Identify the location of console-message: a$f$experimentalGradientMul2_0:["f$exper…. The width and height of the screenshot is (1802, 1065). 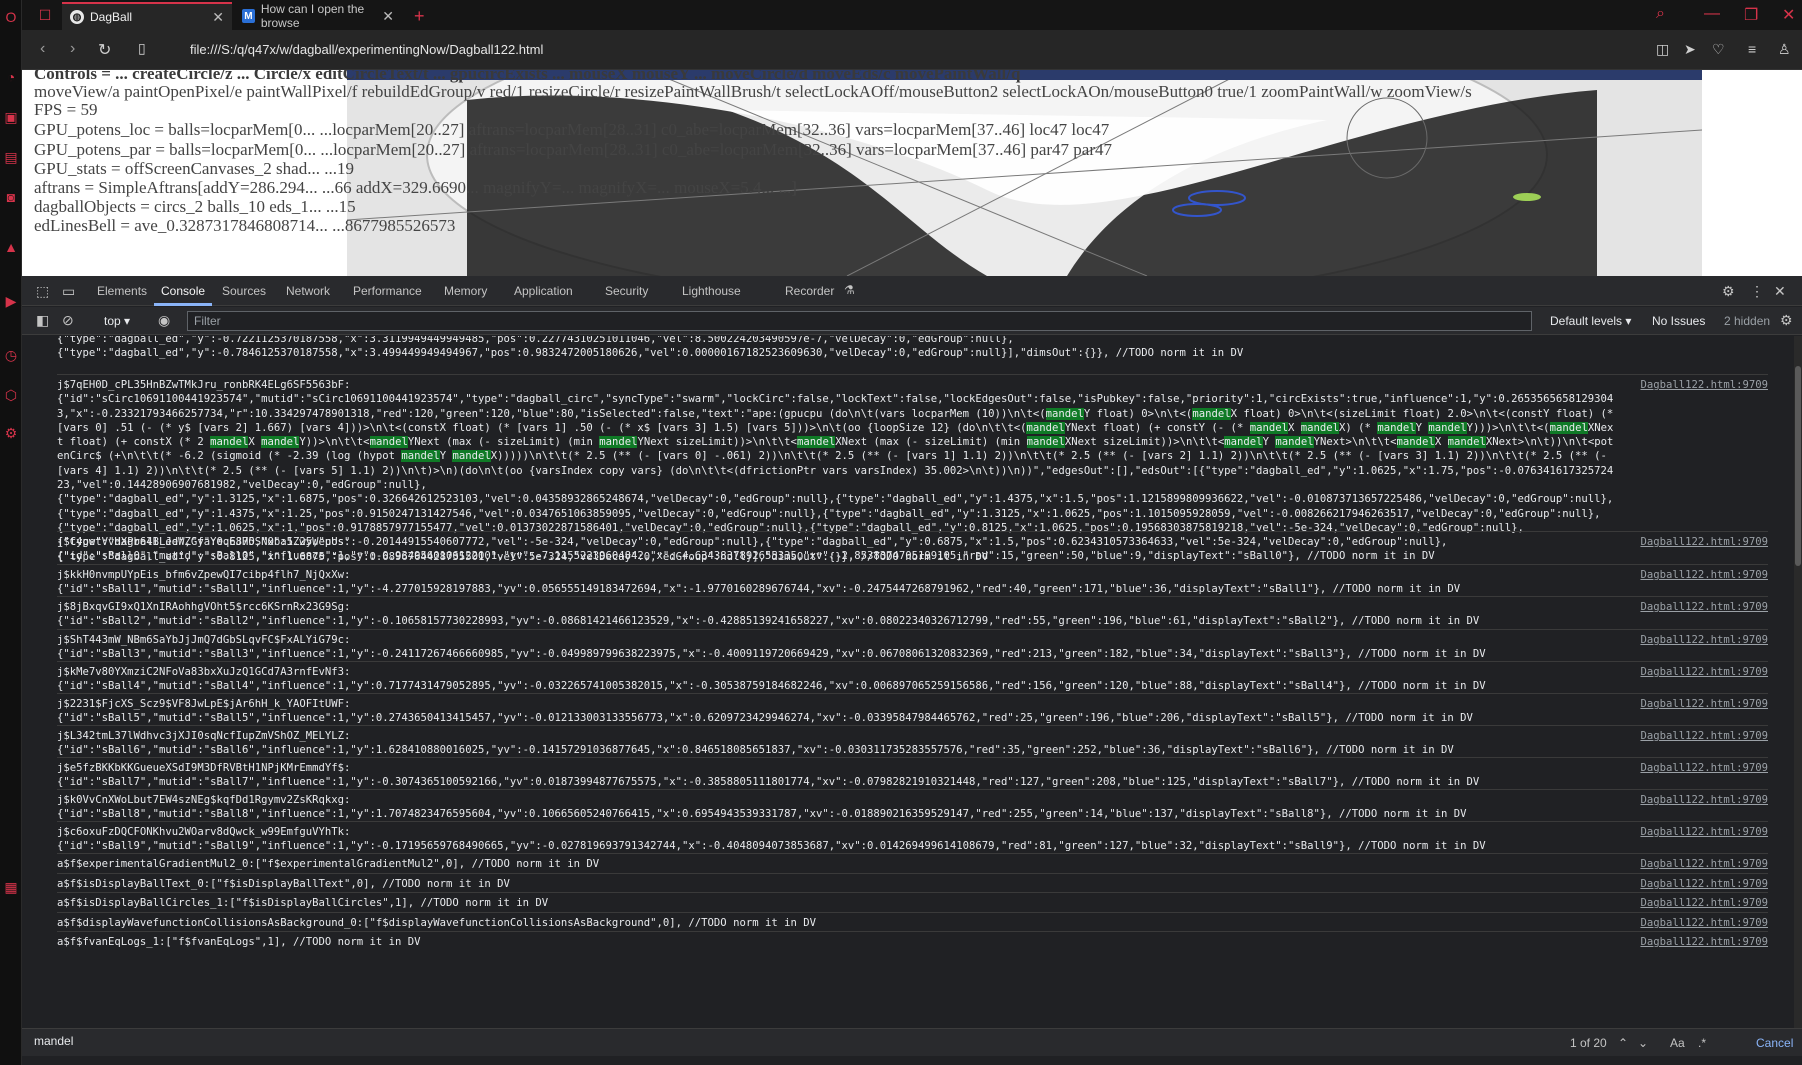
(912, 862).